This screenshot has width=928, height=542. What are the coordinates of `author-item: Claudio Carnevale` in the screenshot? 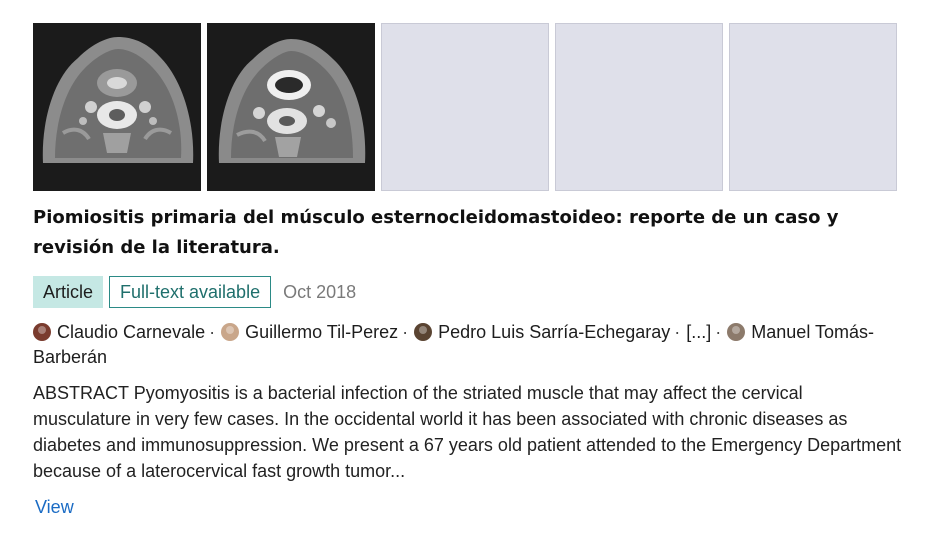 It's located at (119, 332).